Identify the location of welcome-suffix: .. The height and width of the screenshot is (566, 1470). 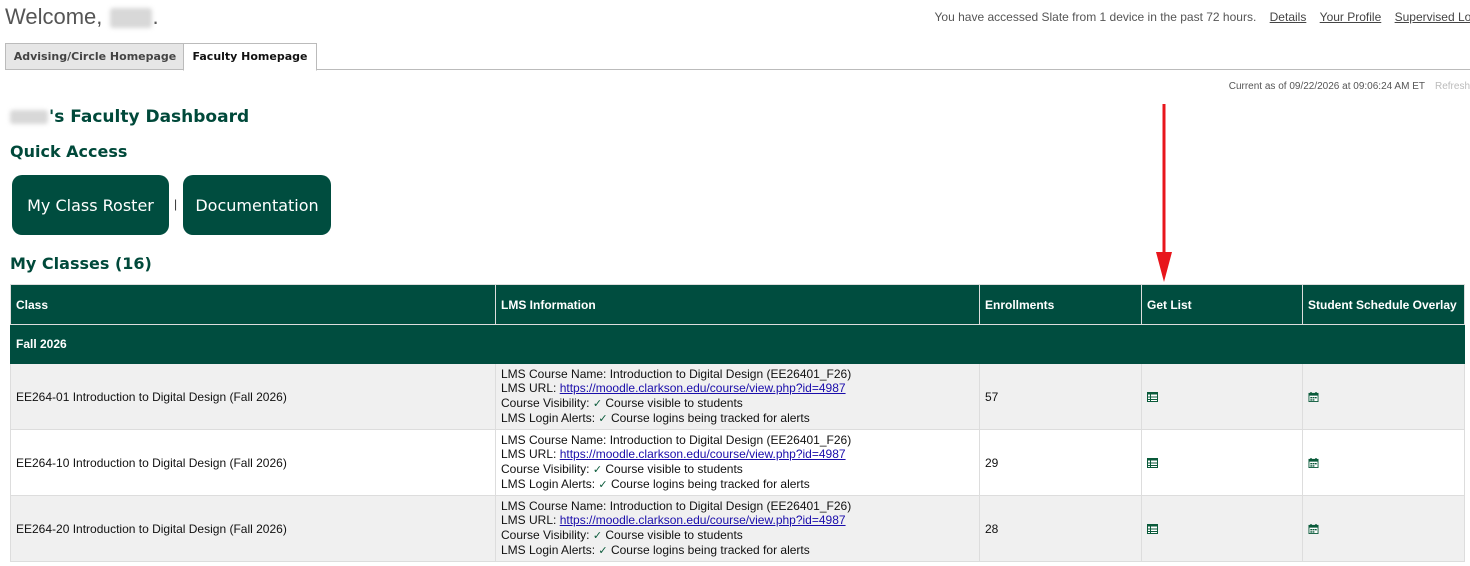
(155, 16).